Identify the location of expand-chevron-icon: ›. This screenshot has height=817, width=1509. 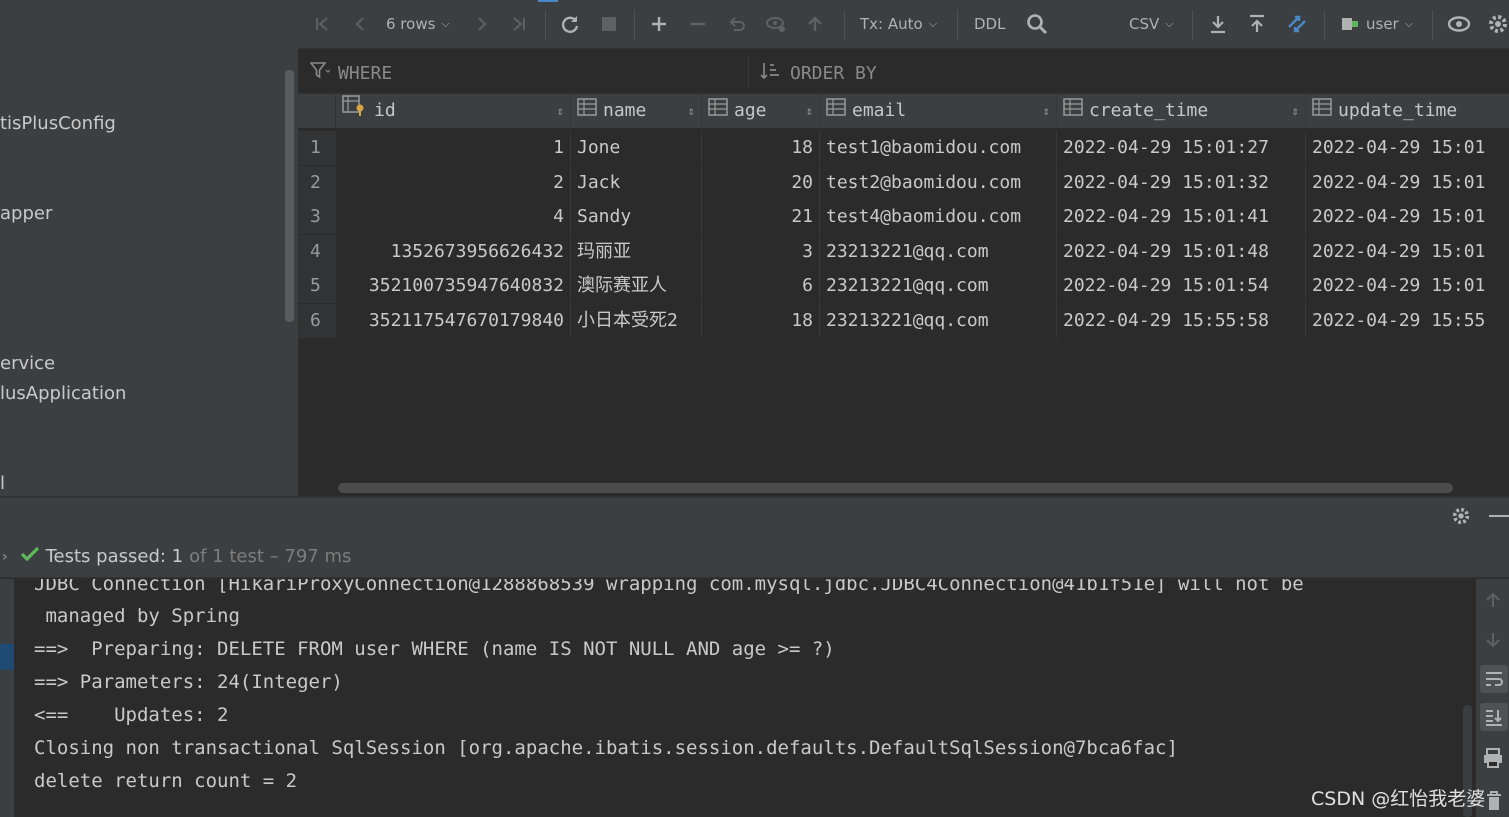
(5, 557).